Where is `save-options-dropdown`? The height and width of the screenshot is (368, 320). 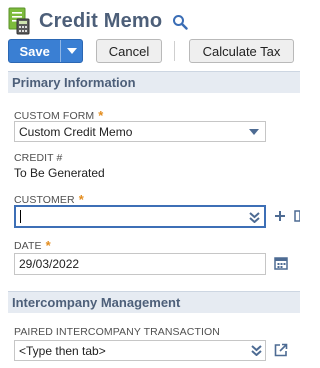
save-options-dropdown is located at coordinates (71, 51).